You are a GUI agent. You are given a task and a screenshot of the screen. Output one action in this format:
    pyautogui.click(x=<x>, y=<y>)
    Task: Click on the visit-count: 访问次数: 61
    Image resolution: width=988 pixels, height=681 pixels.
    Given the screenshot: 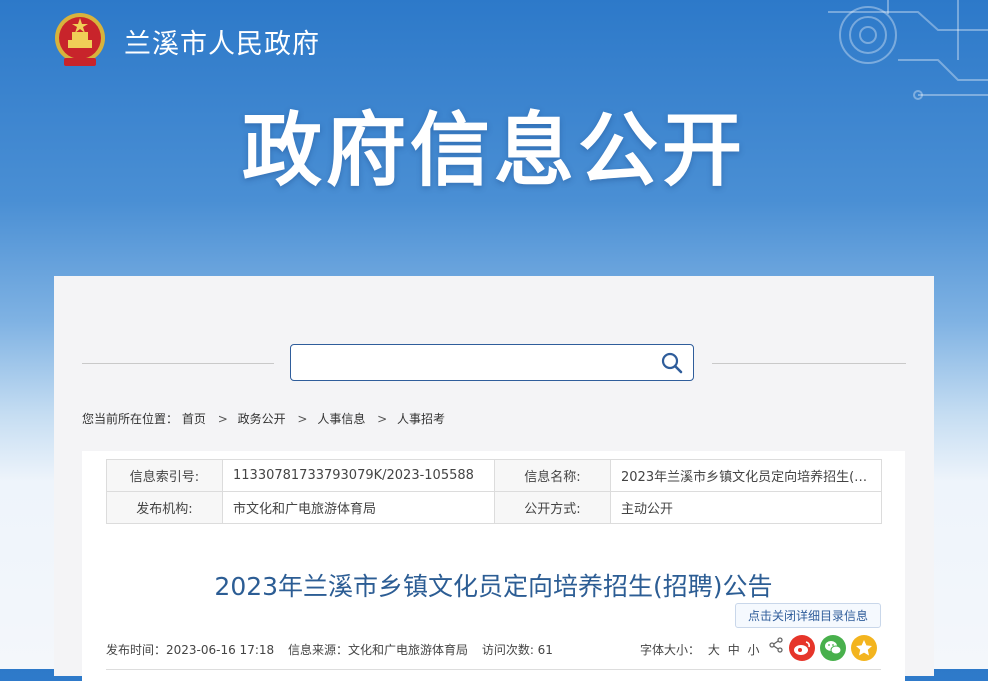 What is the action you would take?
    pyautogui.click(x=517, y=650)
    